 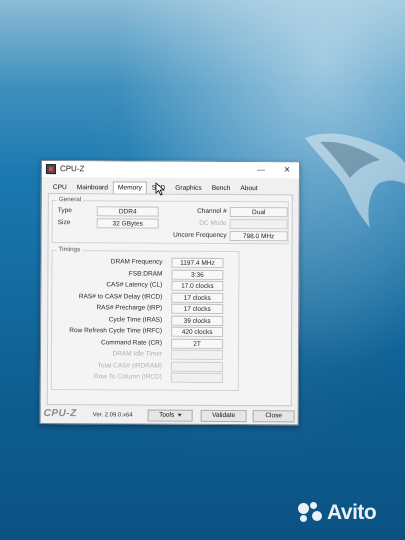 What do you see at coordinates (134, 285) in the screenshot?
I see `timing-label-cas-latency: CAS# Latency (CL)` at bounding box center [134, 285].